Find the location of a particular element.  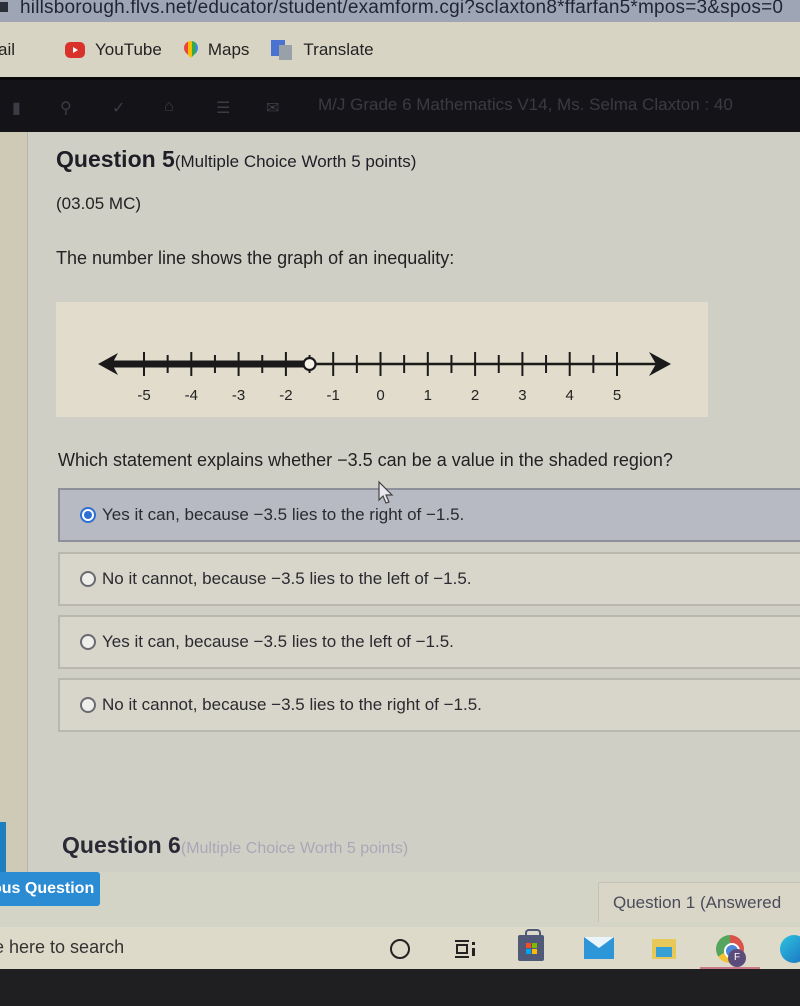

chrome-profile-badge: F is located at coordinates (737, 958).